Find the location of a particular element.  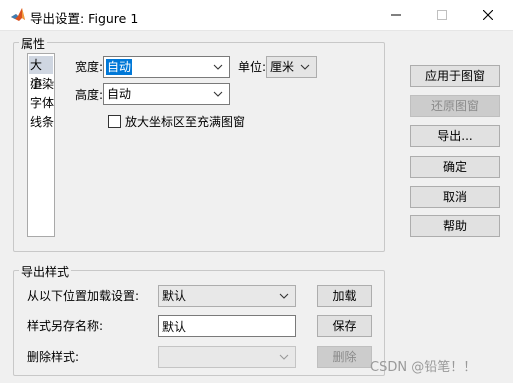

matlab-logo-icon is located at coordinates (18, 14).